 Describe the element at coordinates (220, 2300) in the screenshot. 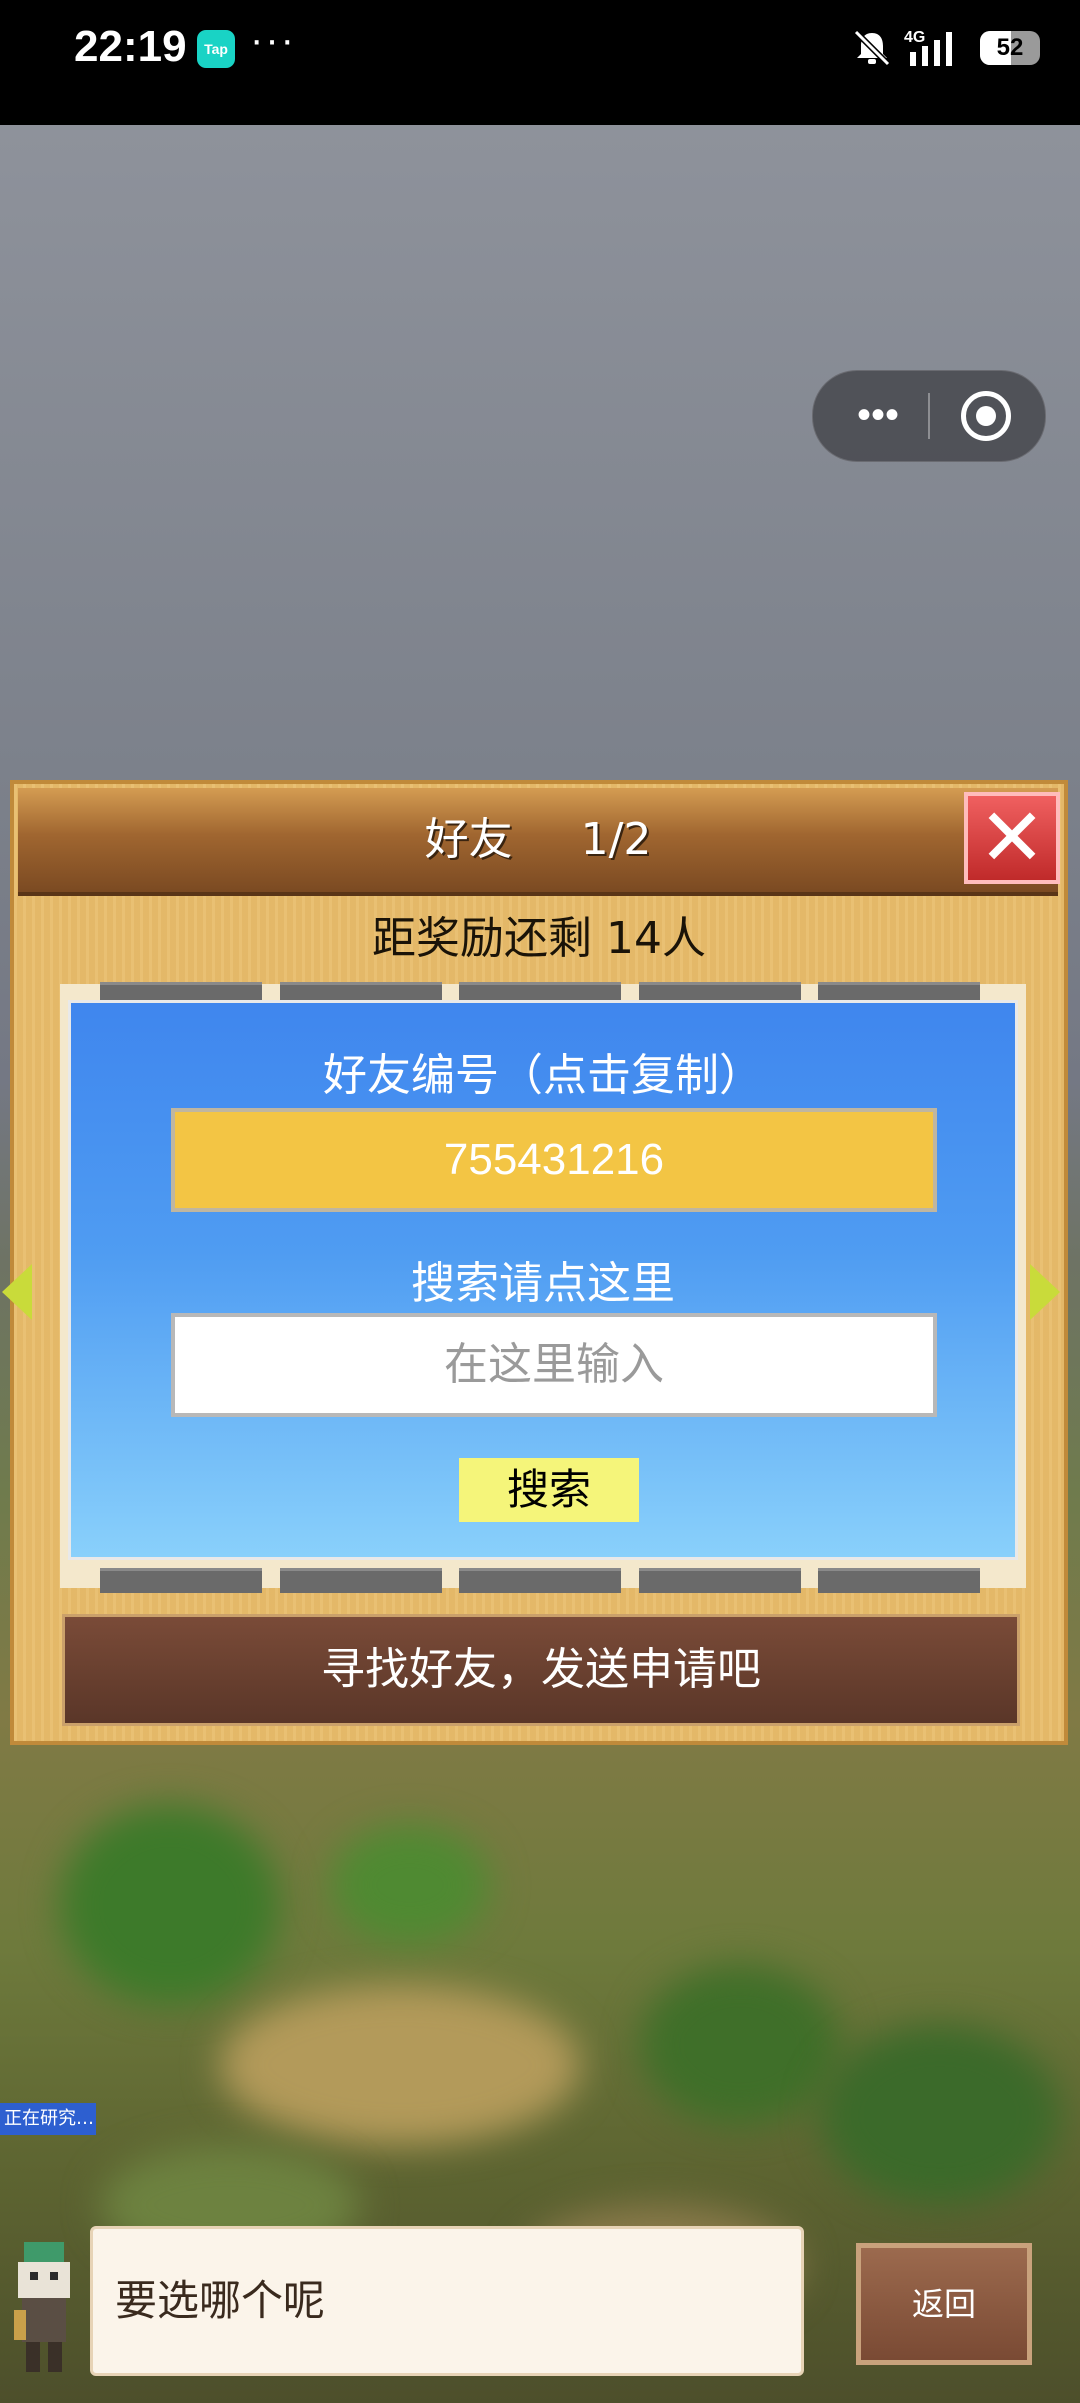

I see `dialogue-text: 要选哪个呢` at that location.